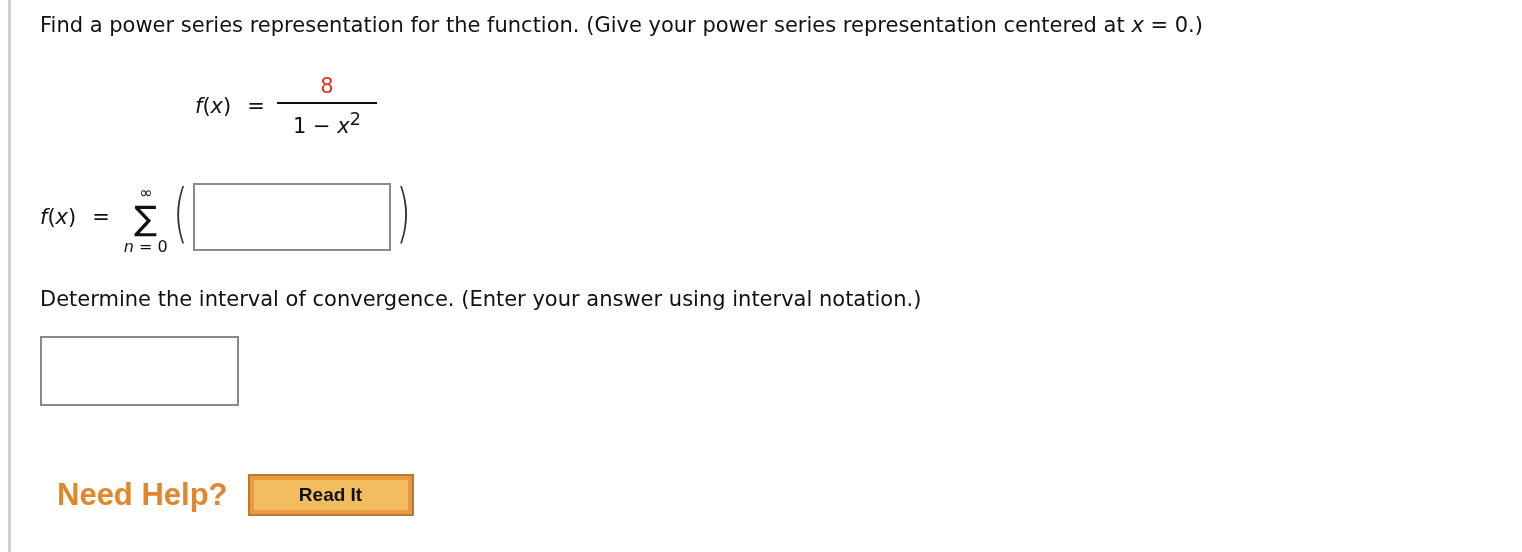 This screenshot has height=552, width=1522. Describe the element at coordinates (180, 213) in the screenshot. I see `open-parenthesis: (` at that location.